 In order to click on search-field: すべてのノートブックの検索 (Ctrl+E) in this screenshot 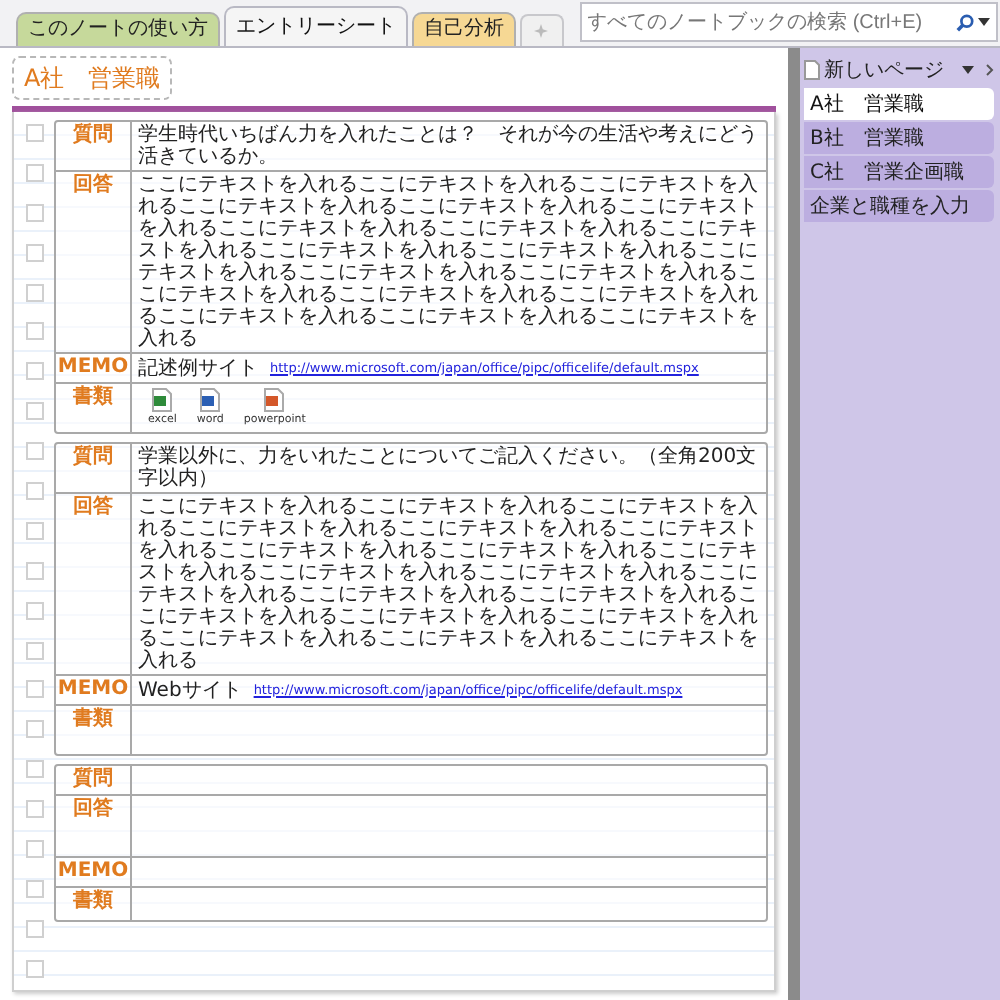, I will do `click(788, 22)`.